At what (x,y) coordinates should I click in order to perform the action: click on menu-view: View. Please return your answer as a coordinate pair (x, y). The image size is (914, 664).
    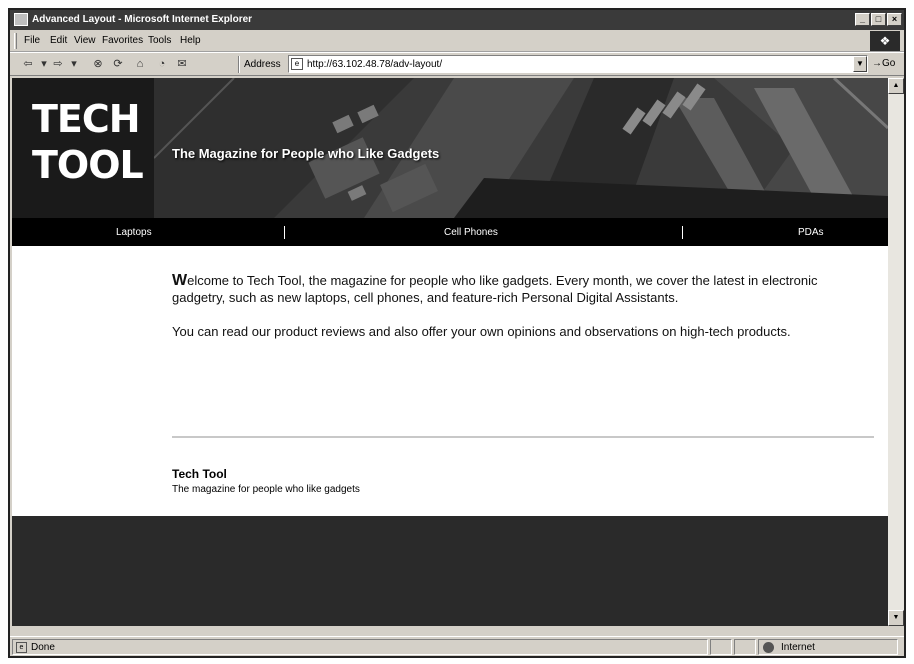
    Looking at the image, I should click on (85, 40).